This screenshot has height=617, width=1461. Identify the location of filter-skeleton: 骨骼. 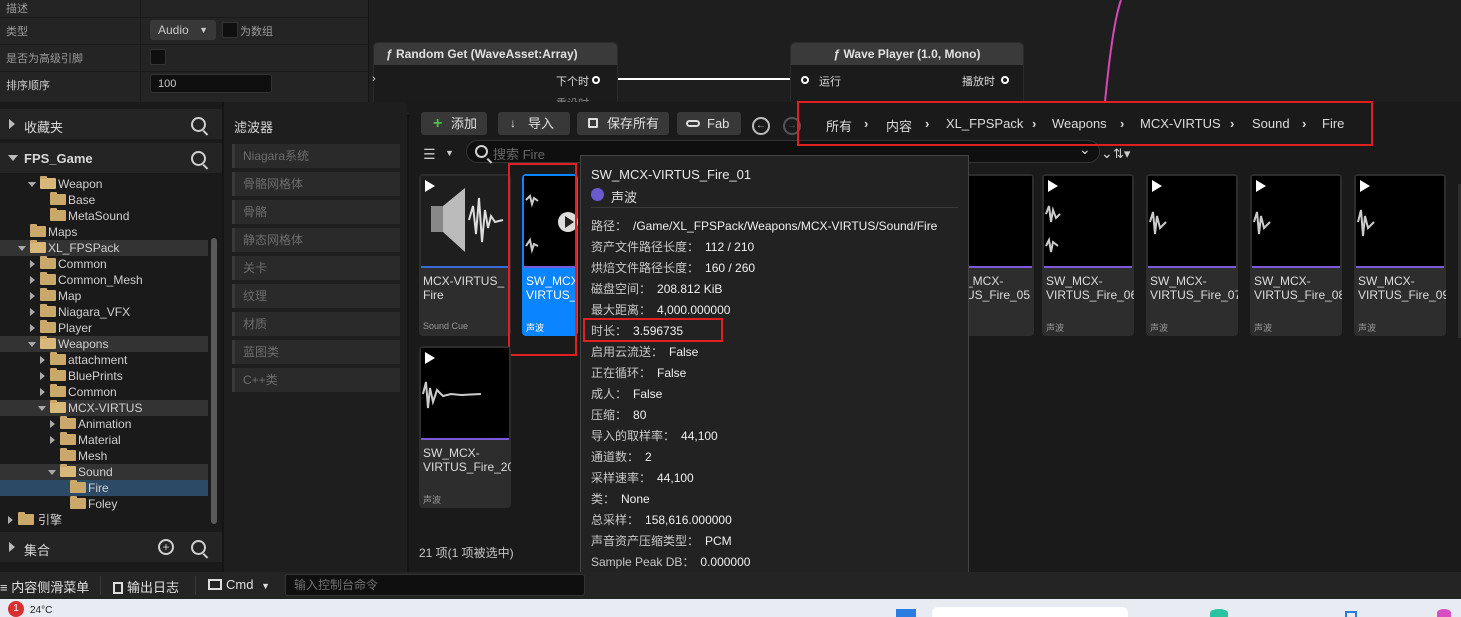
(316, 212).